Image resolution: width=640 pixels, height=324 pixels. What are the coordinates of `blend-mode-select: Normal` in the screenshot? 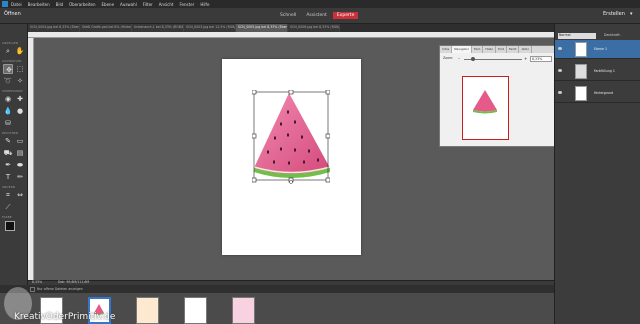 It's located at (577, 36).